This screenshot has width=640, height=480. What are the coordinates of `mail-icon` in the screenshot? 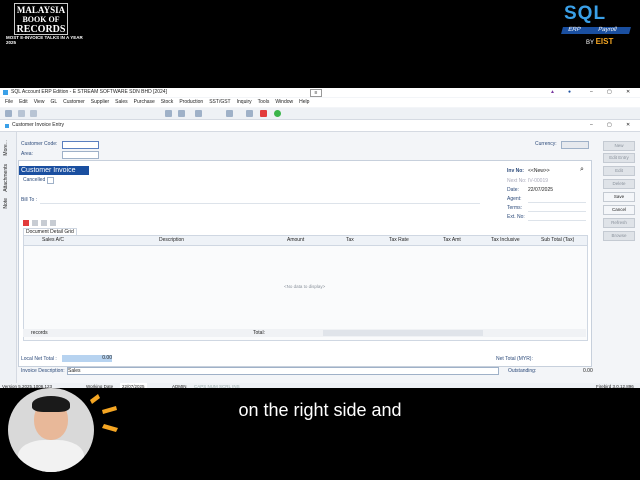 It's located at (249, 113).